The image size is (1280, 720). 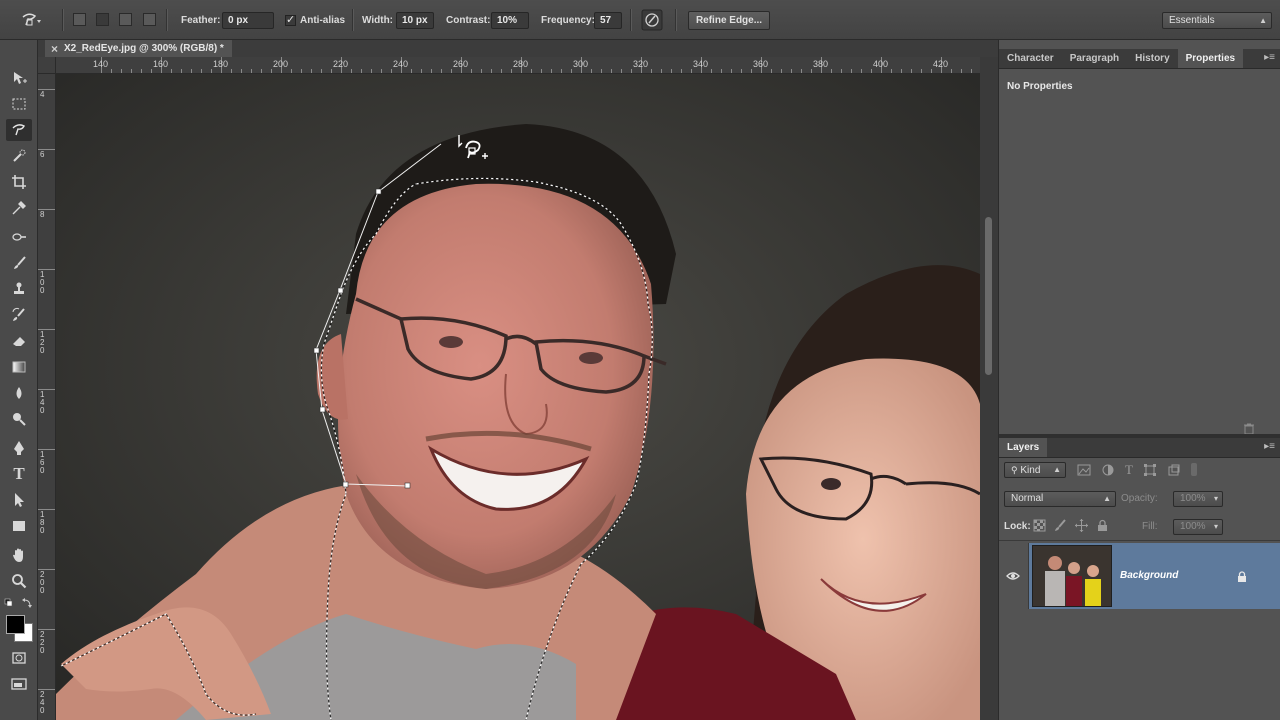 I want to click on add-to-selection-button, so click(x=102, y=19).